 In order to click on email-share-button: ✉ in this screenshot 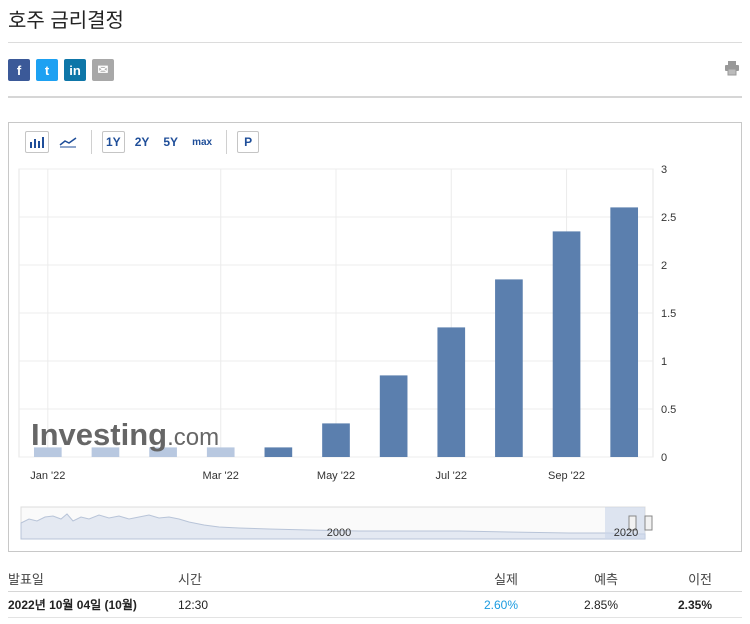, I will do `click(103, 70)`.